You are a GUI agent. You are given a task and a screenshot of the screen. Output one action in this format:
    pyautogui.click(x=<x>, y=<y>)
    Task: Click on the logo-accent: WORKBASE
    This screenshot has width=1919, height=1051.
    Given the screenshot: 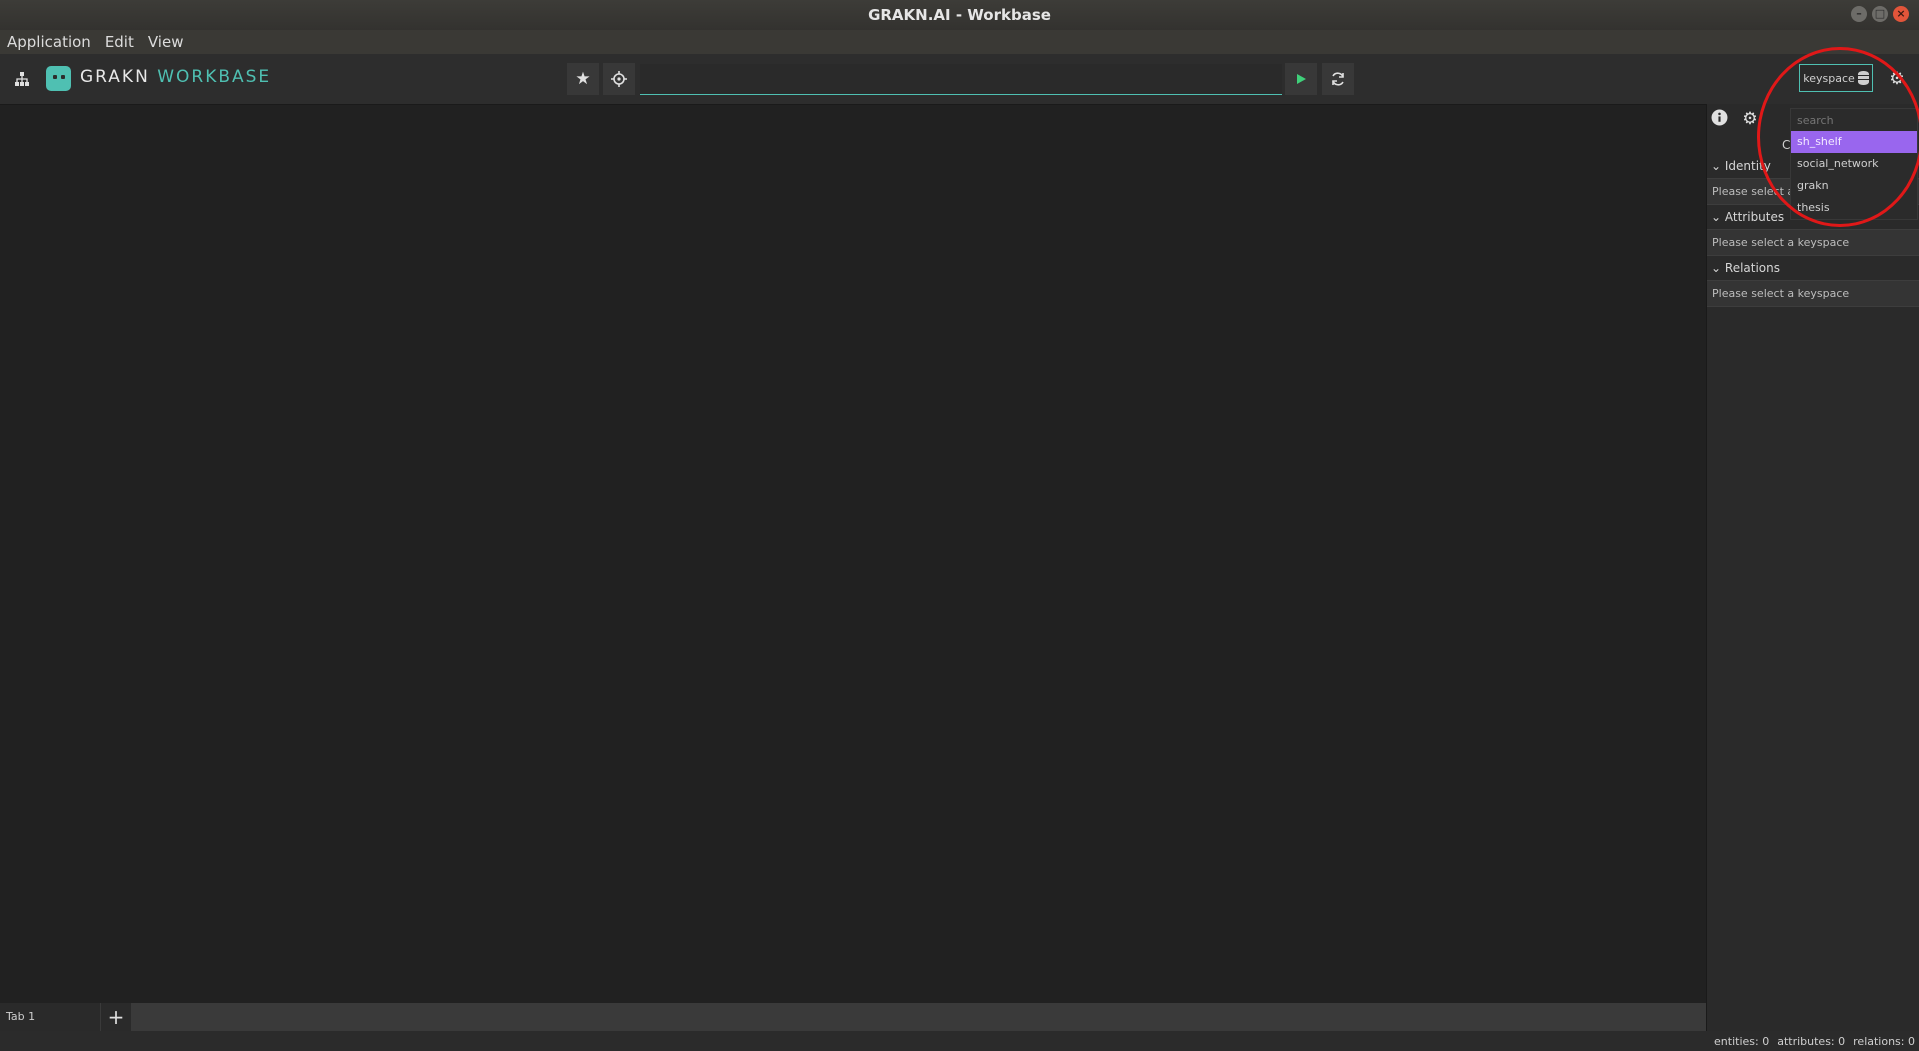 What is the action you would take?
    pyautogui.click(x=214, y=77)
    